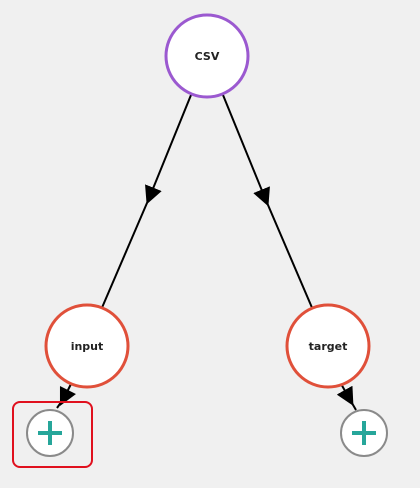 This screenshot has width=420, height=488. I want to click on edge-input-add, so click(66, 395).